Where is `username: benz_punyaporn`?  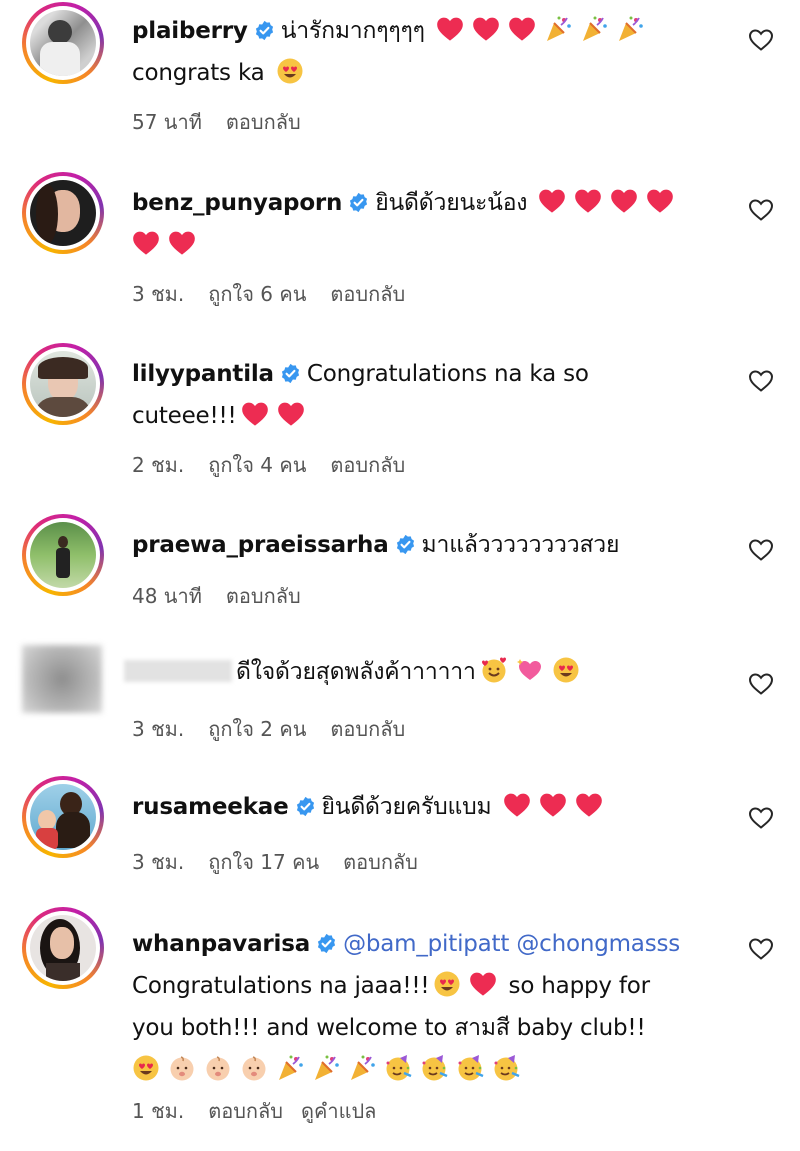 username: benz_punyaporn is located at coordinates (237, 203).